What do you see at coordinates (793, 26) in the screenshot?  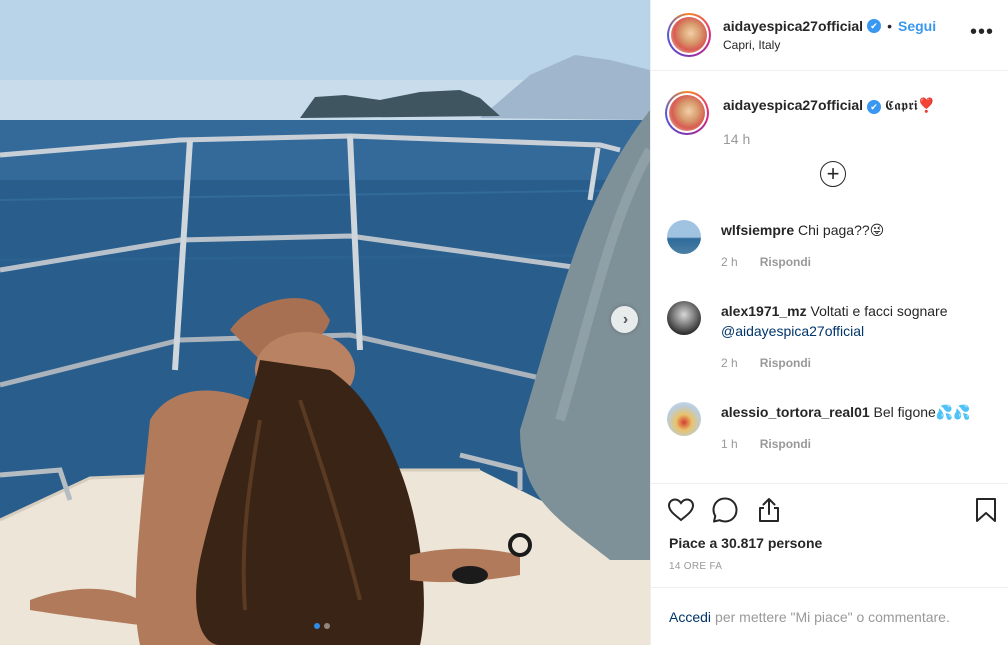 I see `header-username: aidayespica27official` at bounding box center [793, 26].